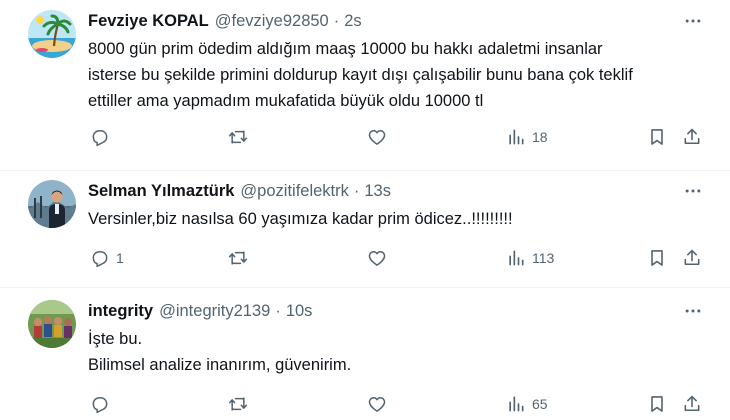 This screenshot has height=420, width=730. I want to click on action-bar: 1 113, so click(365, 258).